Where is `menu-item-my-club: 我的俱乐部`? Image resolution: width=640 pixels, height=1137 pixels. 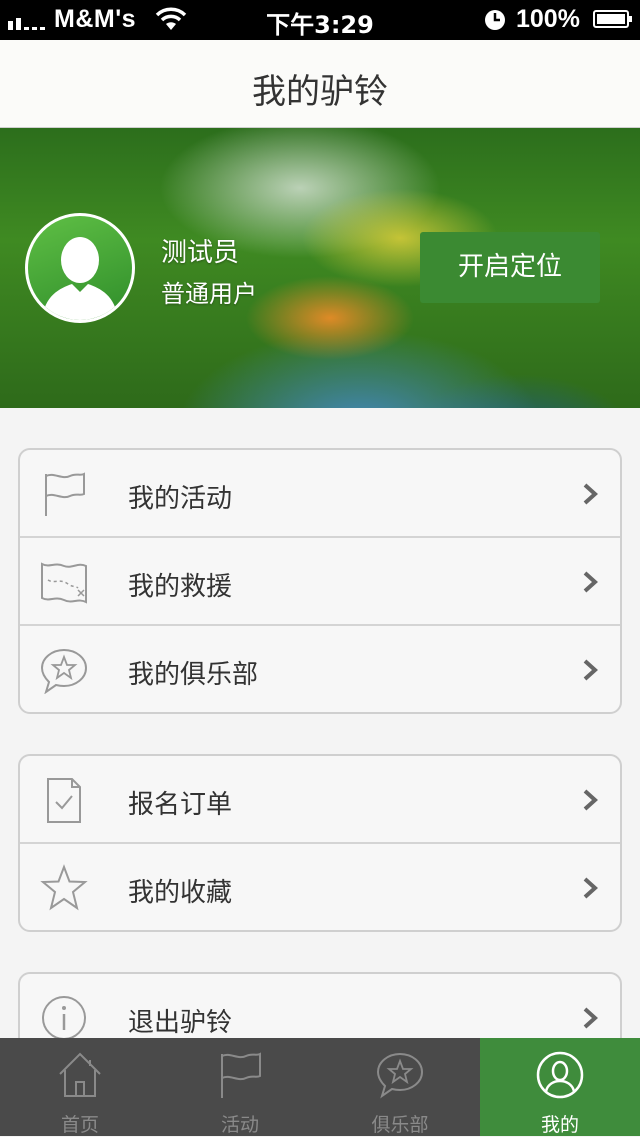 menu-item-my-club: 我的俱乐部 is located at coordinates (320, 669).